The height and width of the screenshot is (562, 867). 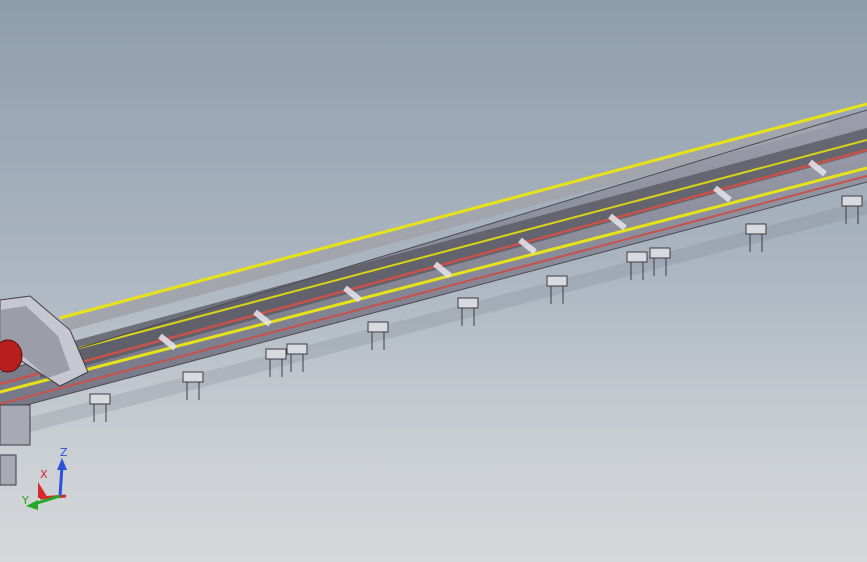 I want to click on z-arrowhead, so click(x=62, y=464).